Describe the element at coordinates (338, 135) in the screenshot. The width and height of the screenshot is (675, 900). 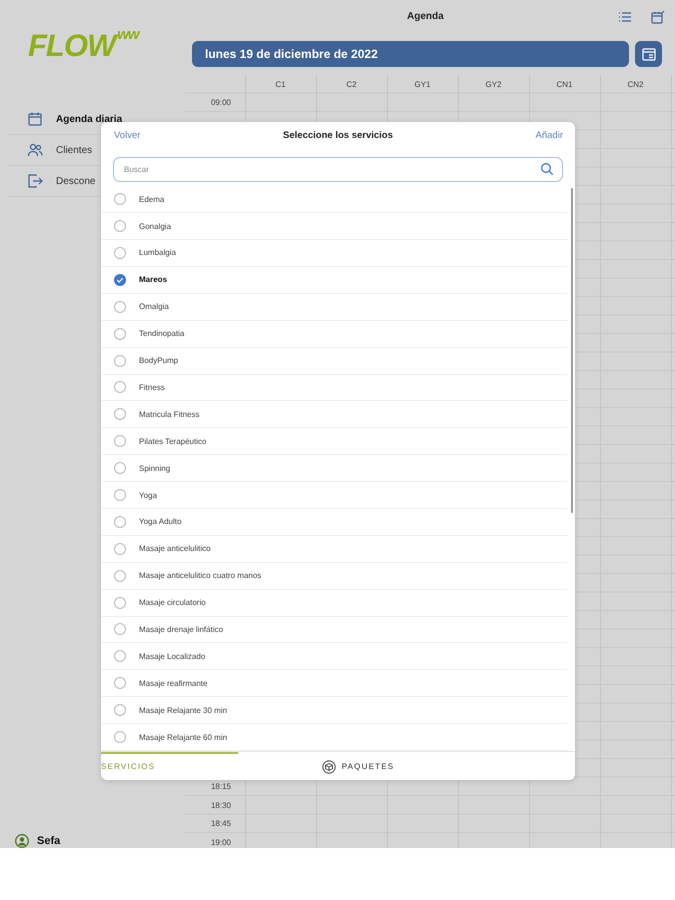
I see `dialog-title: Seleccione los servicios` at that location.